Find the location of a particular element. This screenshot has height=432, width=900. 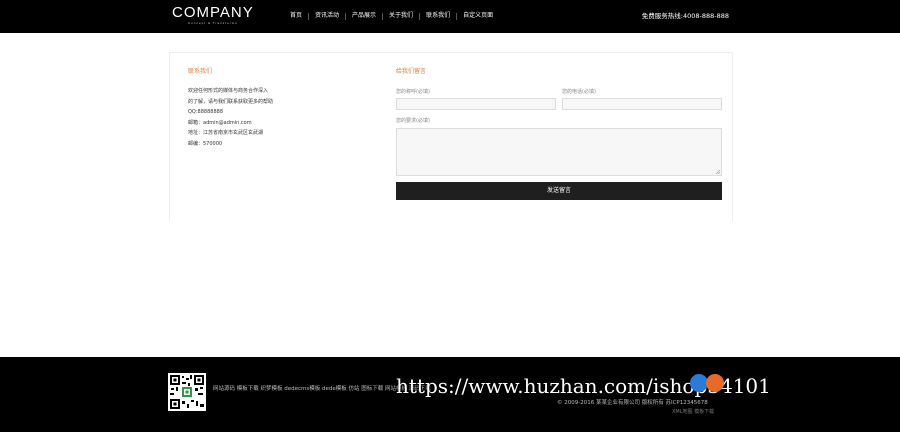

watermark-icons is located at coordinates (707, 383).